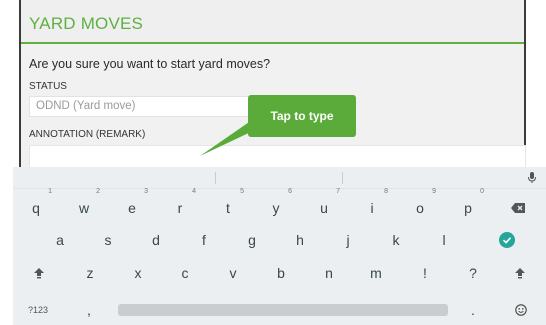 This screenshot has height=325, width=546. What do you see at coordinates (242, 191) in the screenshot?
I see `key-hint: 5` at bounding box center [242, 191].